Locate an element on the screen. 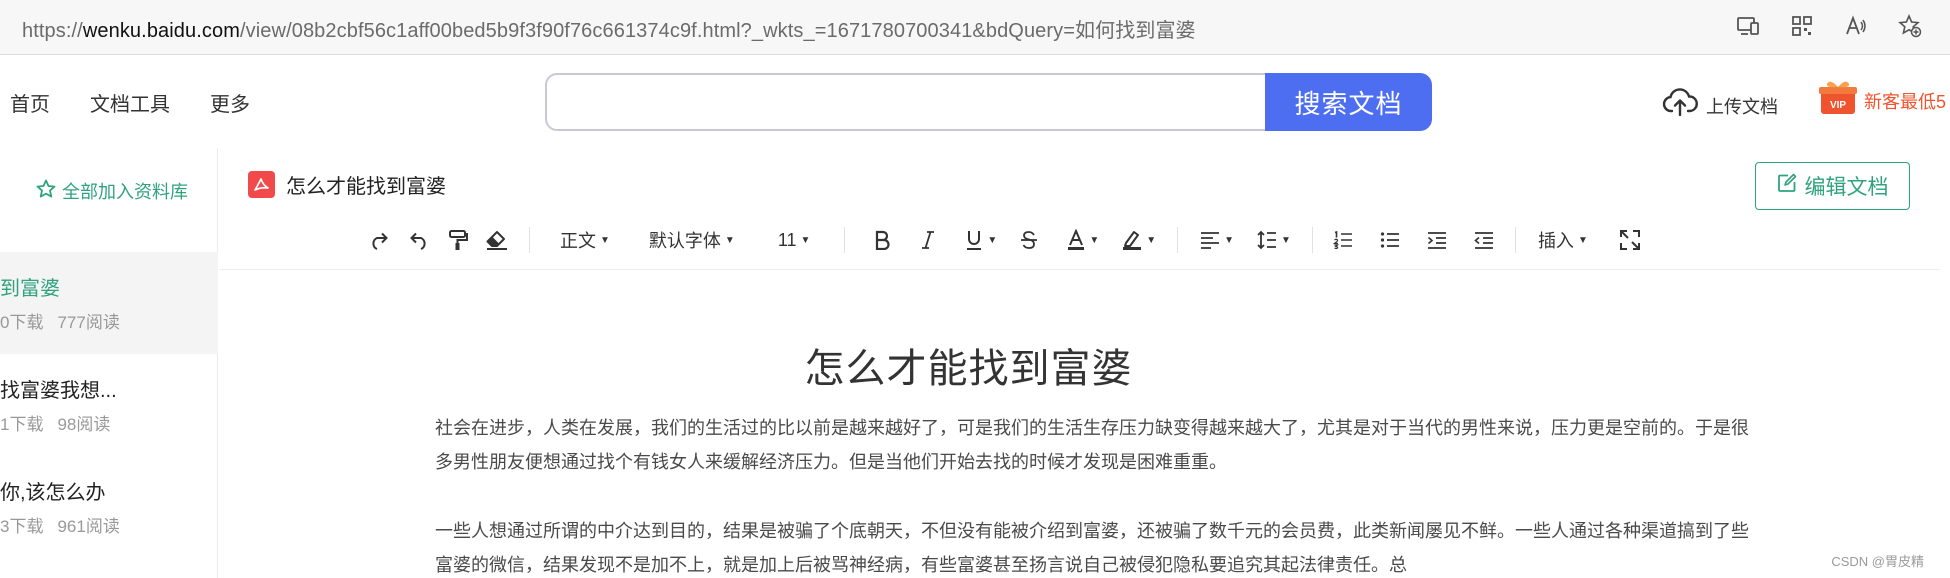  document-title: 怎么才能找到富婆 is located at coordinates (968, 369).